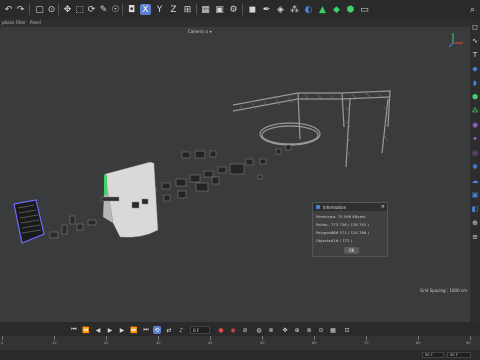 The height and width of the screenshot is (360, 480). What do you see at coordinates (433, 355) in the screenshot?
I see `min-frame-field: 90 F` at bounding box center [433, 355].